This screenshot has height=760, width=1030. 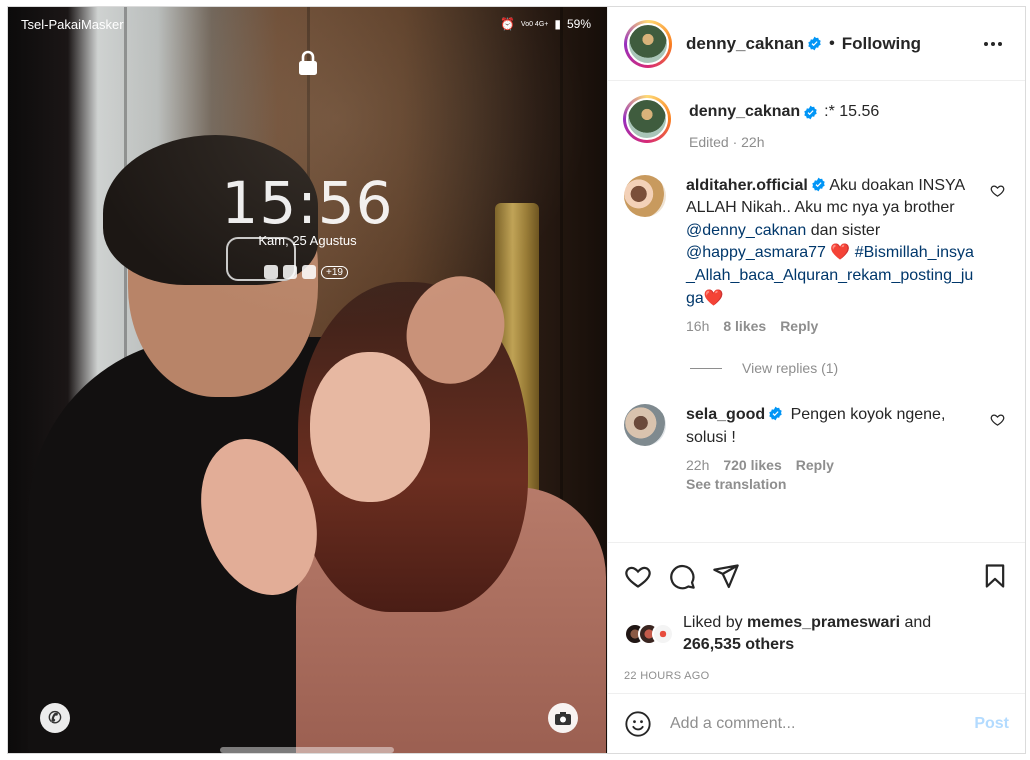 What do you see at coordinates (578, 24) in the screenshot?
I see `battery-label: 59%` at bounding box center [578, 24].